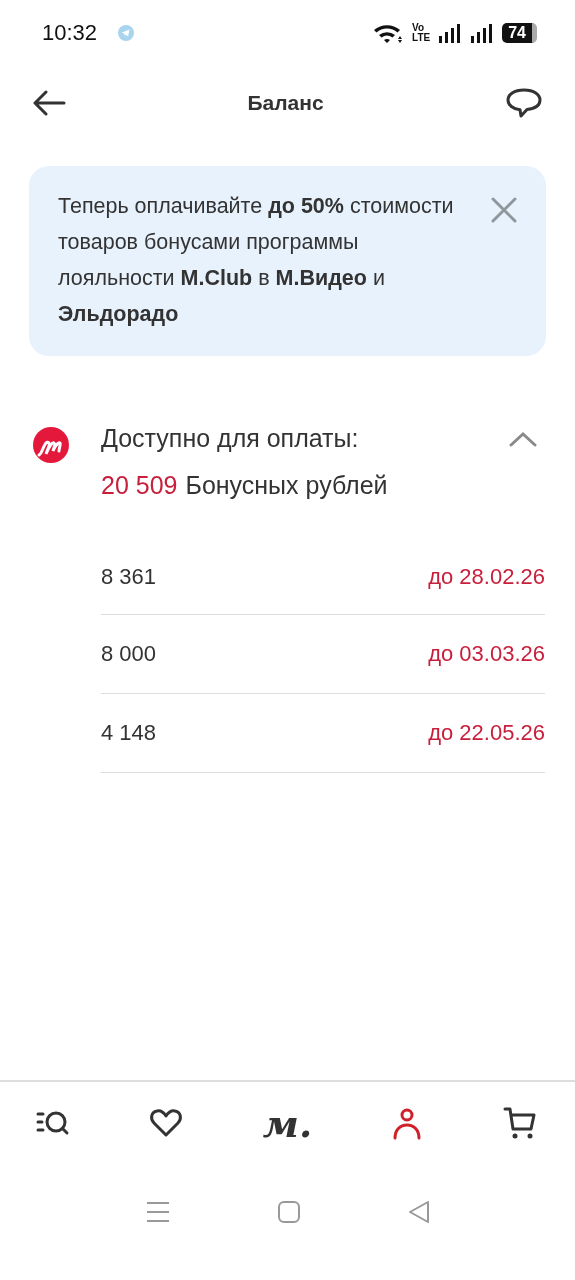 The image size is (575, 1280). What do you see at coordinates (157, 1212) in the screenshot?
I see `menu-icon` at bounding box center [157, 1212].